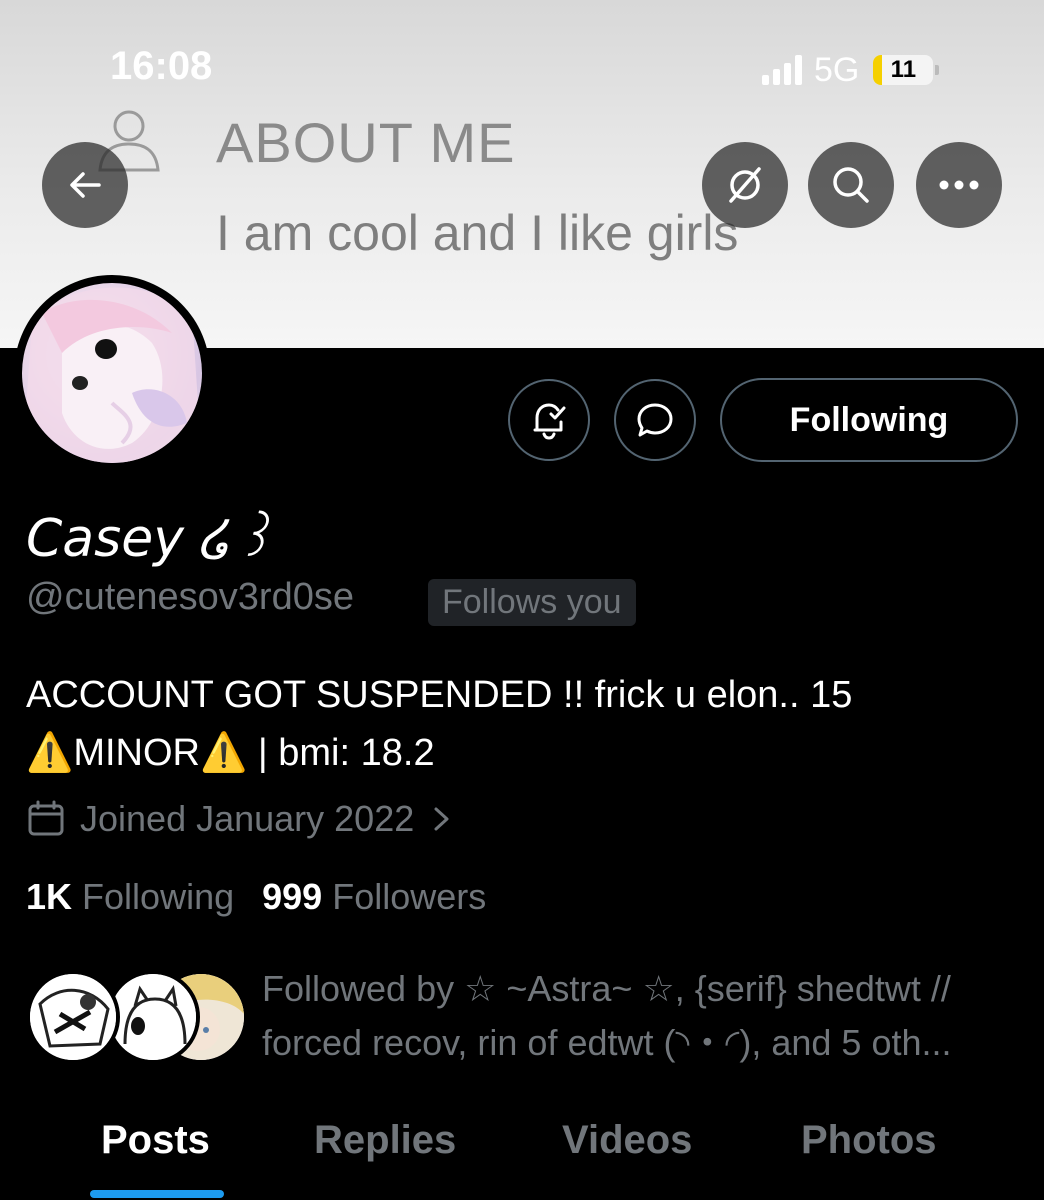 This screenshot has width=1044, height=1200. I want to click on followers-label: Followers, so click(409, 896).